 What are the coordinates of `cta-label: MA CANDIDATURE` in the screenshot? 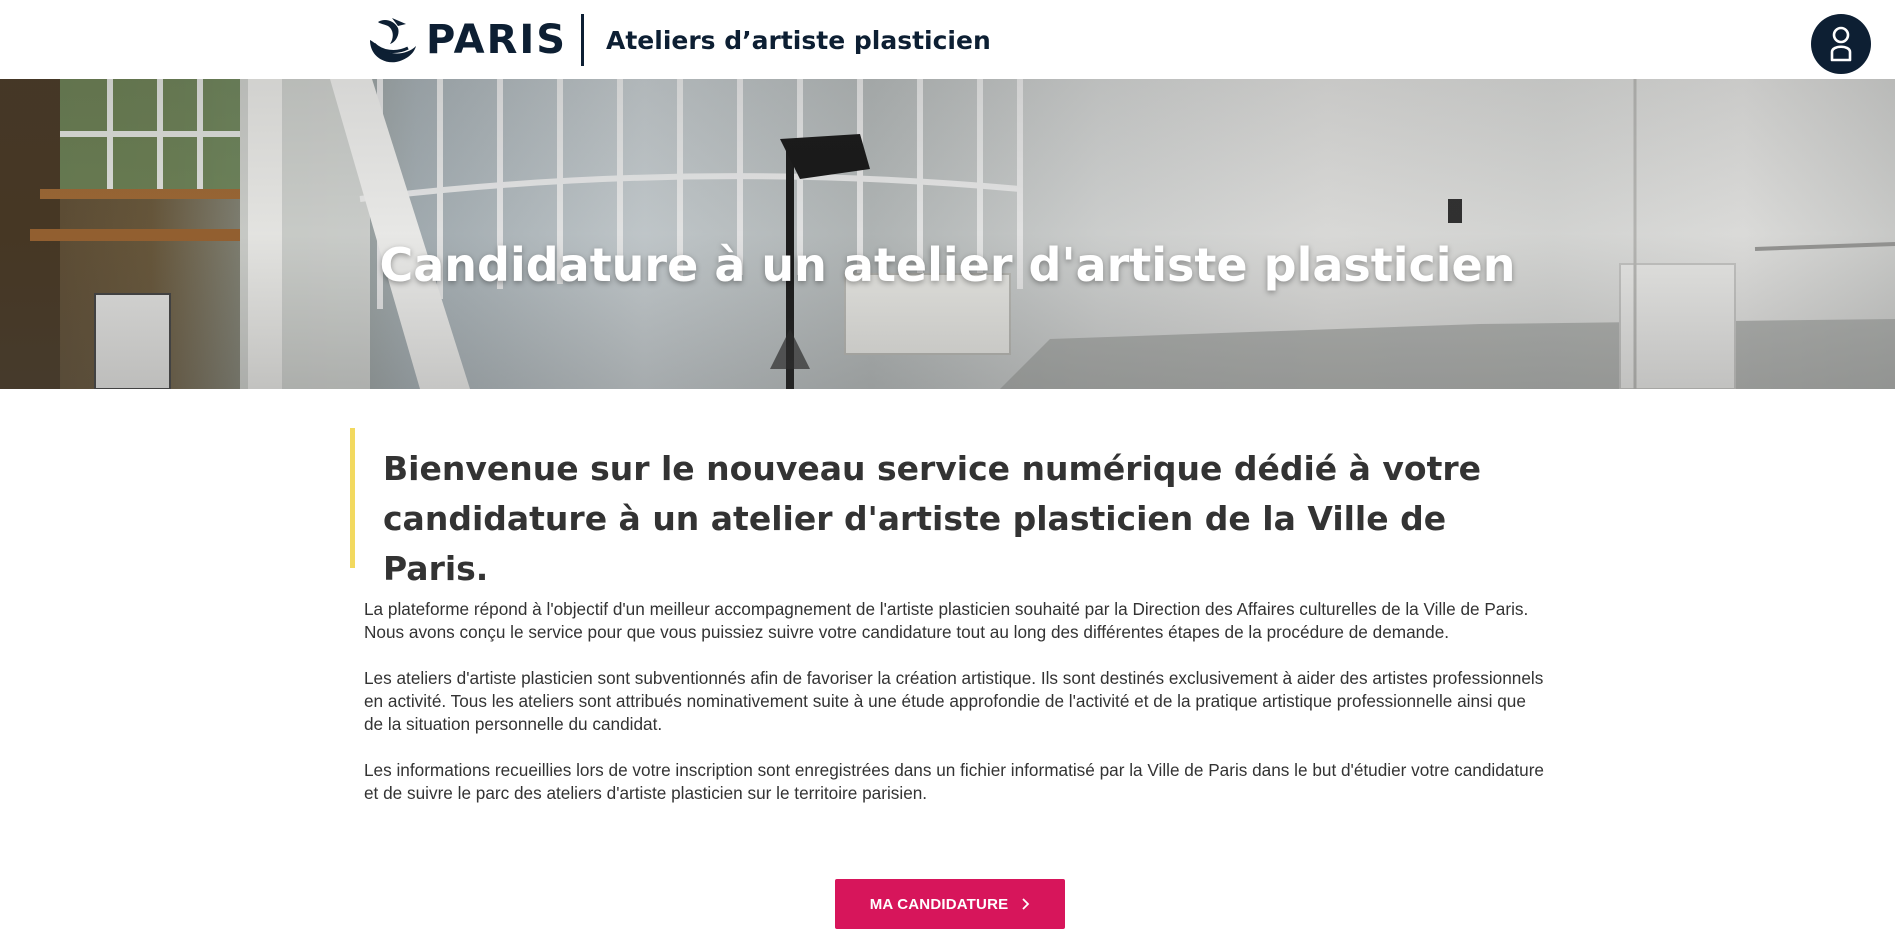 It's located at (939, 904).